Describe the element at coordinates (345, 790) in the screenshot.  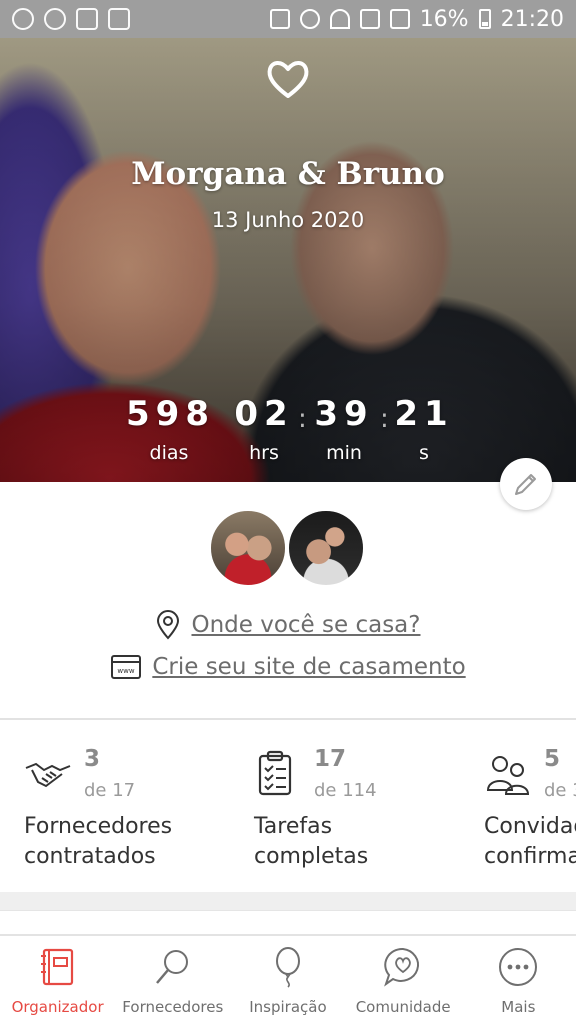
I see `stat-total: de 114` at that location.